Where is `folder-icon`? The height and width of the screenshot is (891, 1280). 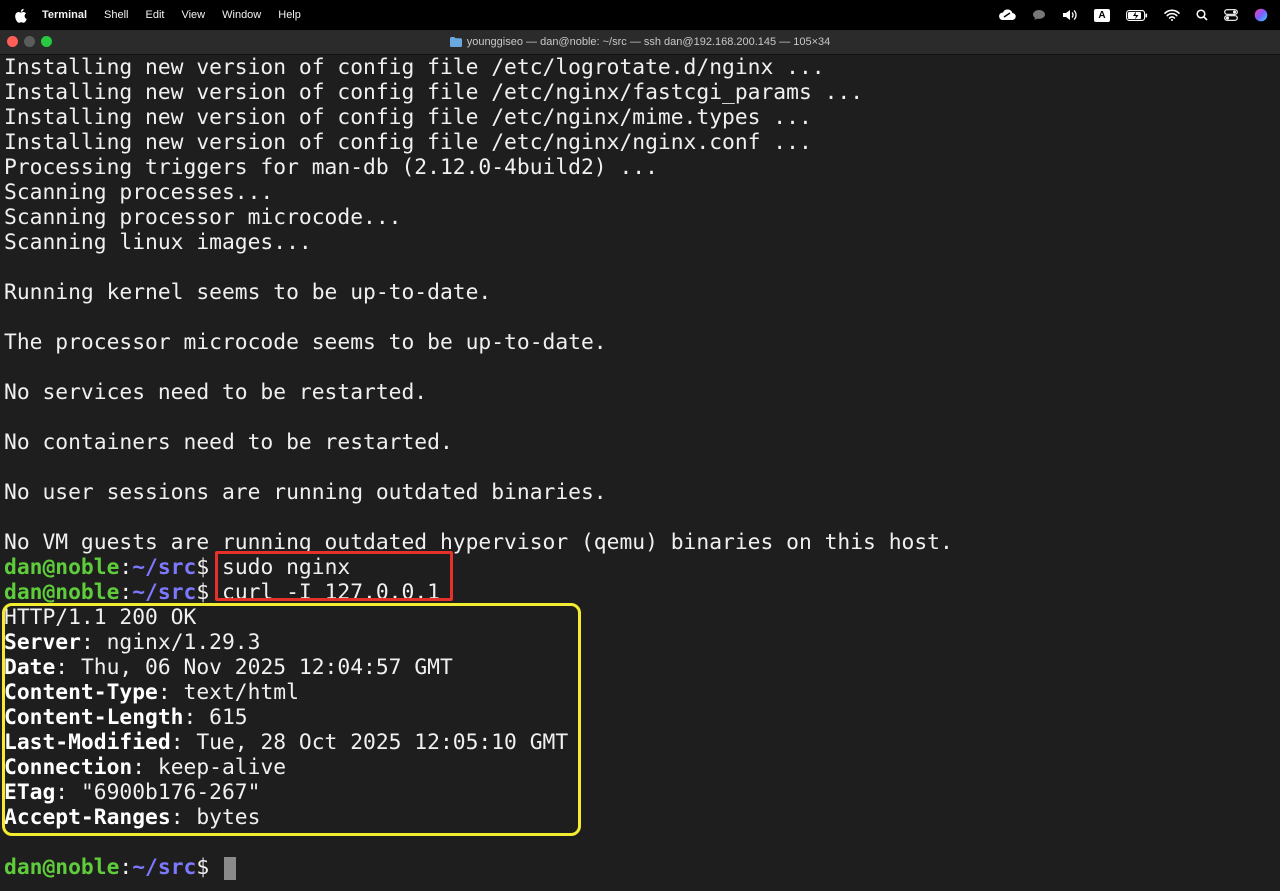
folder-icon is located at coordinates (455, 42).